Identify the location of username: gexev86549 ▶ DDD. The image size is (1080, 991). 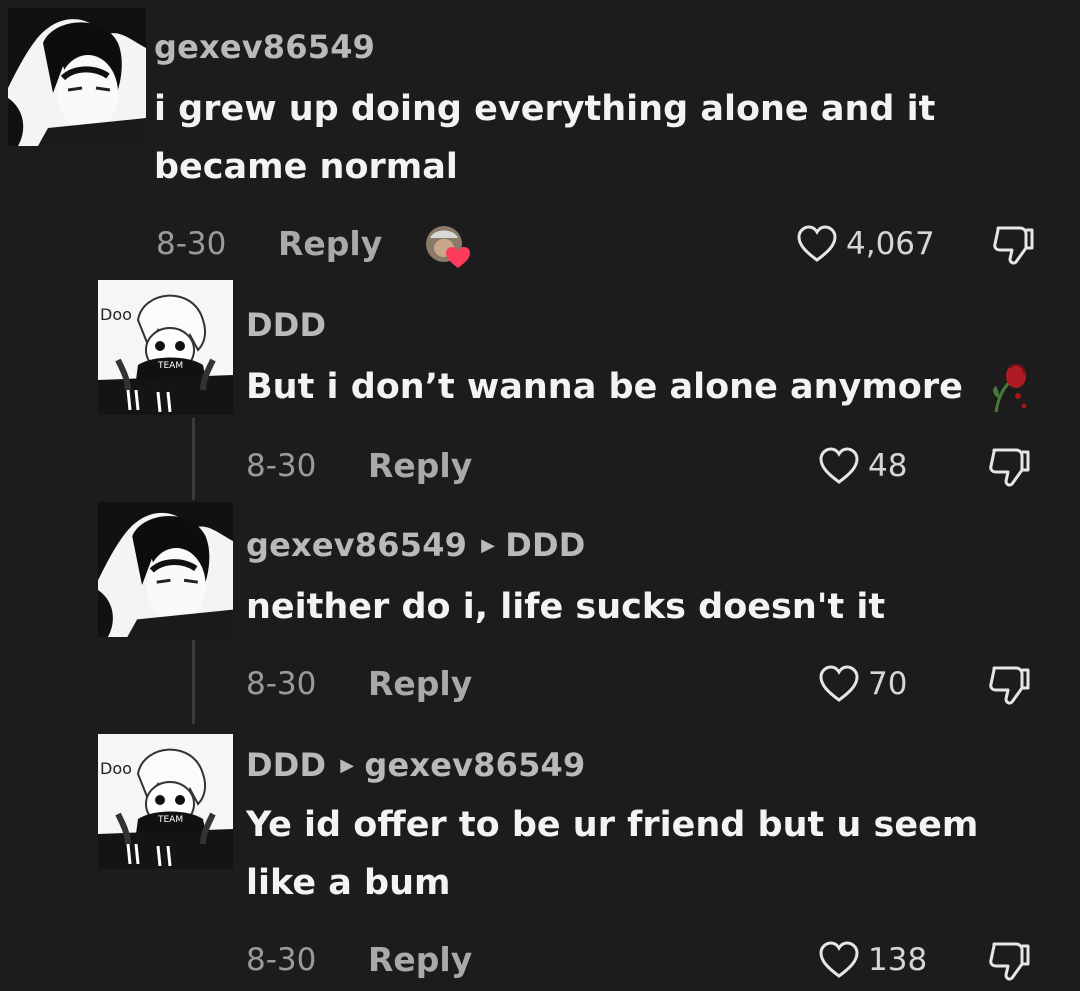
(415, 545).